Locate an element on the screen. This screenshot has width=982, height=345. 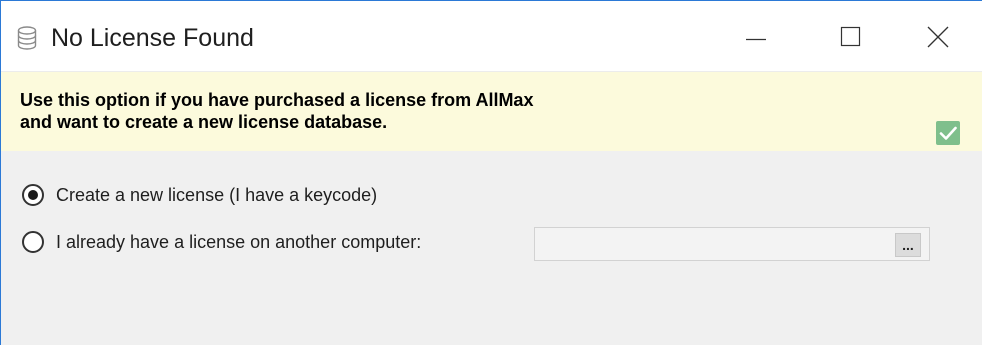
checkmark-icon is located at coordinates (948, 133).